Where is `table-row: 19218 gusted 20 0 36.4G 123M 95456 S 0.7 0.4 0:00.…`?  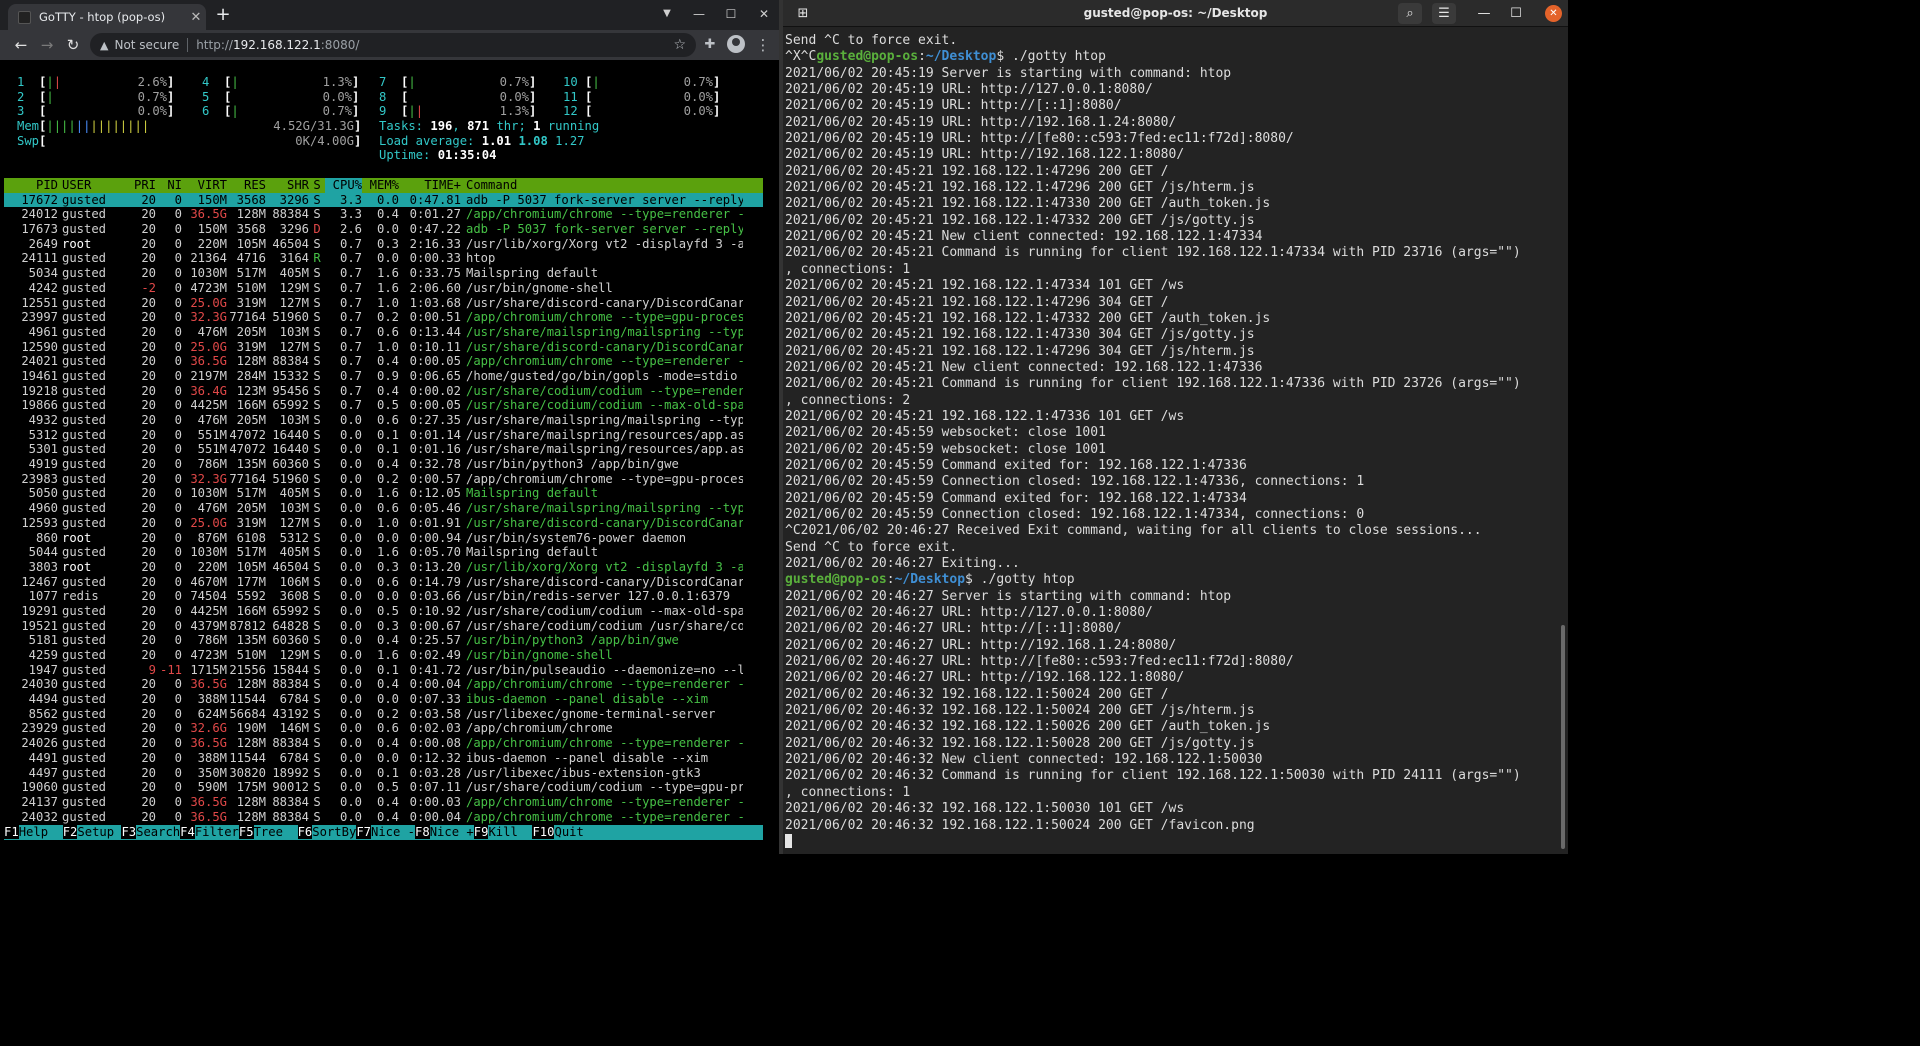 table-row: 19218 gusted 20 0 36.4G 123M 95456 S 0.7 0.4 0:00.… is located at coordinates (383, 391).